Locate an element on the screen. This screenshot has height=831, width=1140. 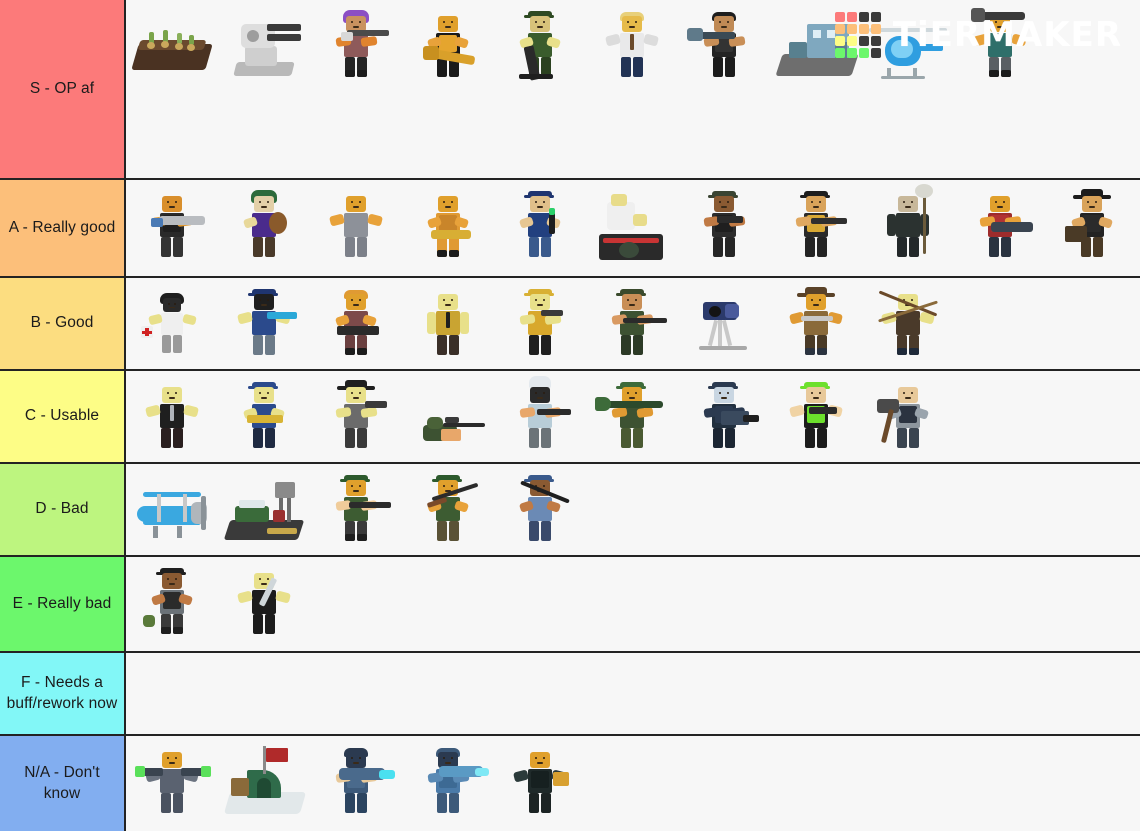
tier-label: N/A - Don't know is located at coordinates (63, 783).